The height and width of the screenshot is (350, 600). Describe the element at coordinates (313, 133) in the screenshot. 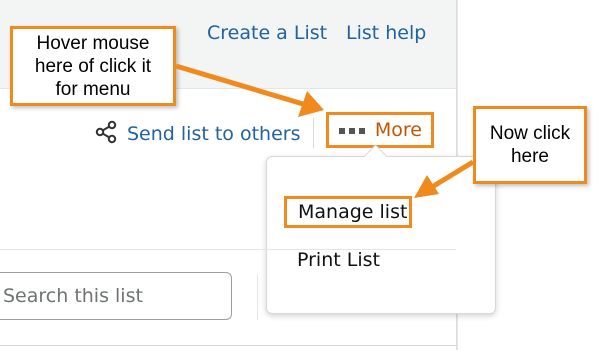

I see `action-divider` at that location.